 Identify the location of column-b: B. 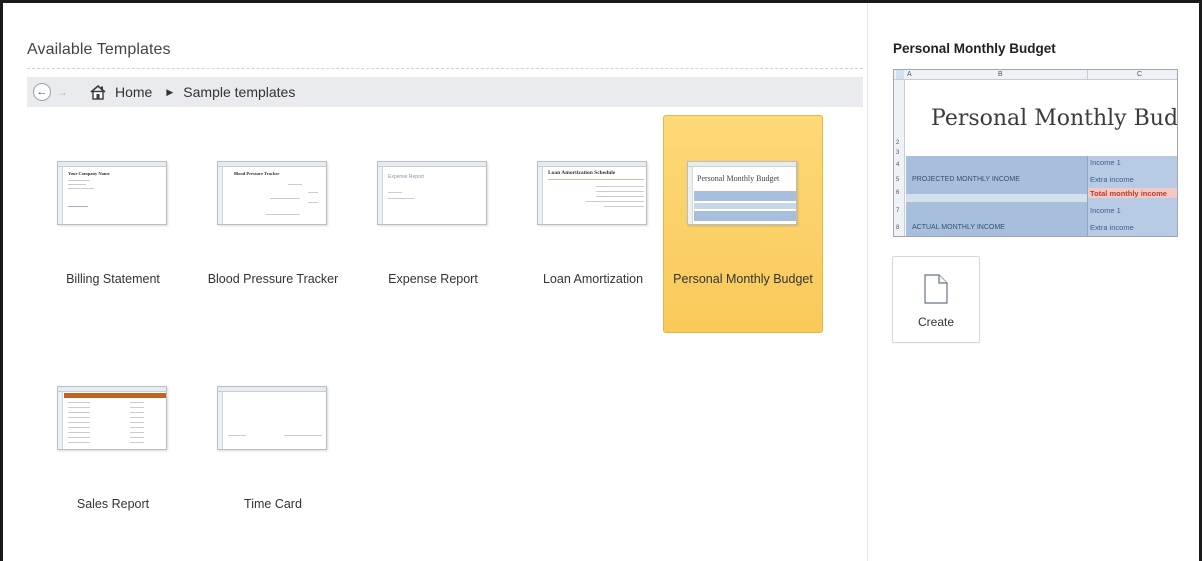
(1000, 74).